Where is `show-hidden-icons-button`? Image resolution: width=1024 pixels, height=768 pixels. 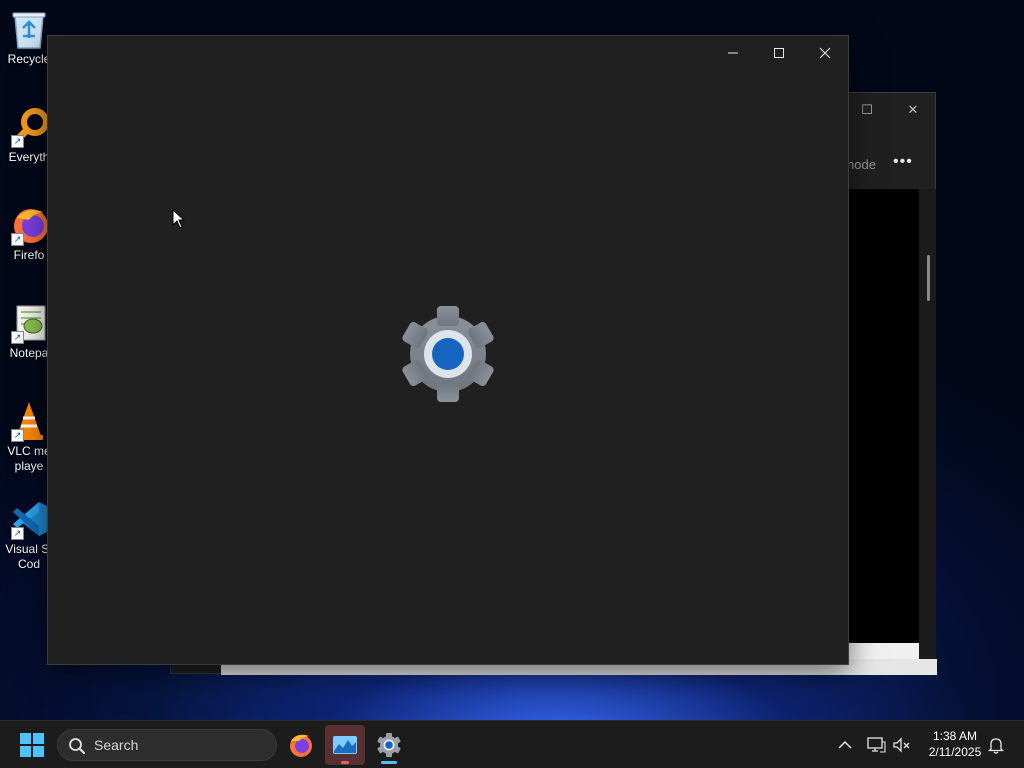
show-hidden-icons-button is located at coordinates (845, 745).